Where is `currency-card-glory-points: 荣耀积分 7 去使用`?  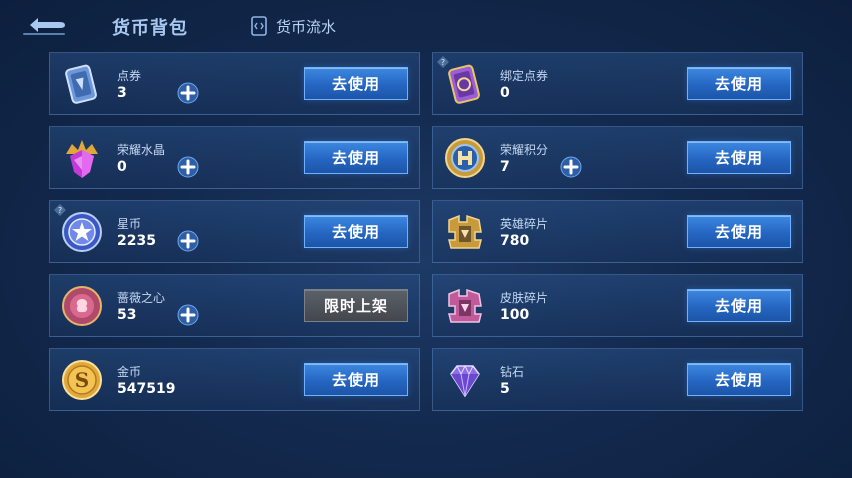
currency-card-glory-points: 荣耀积分 7 去使用 is located at coordinates (617, 157).